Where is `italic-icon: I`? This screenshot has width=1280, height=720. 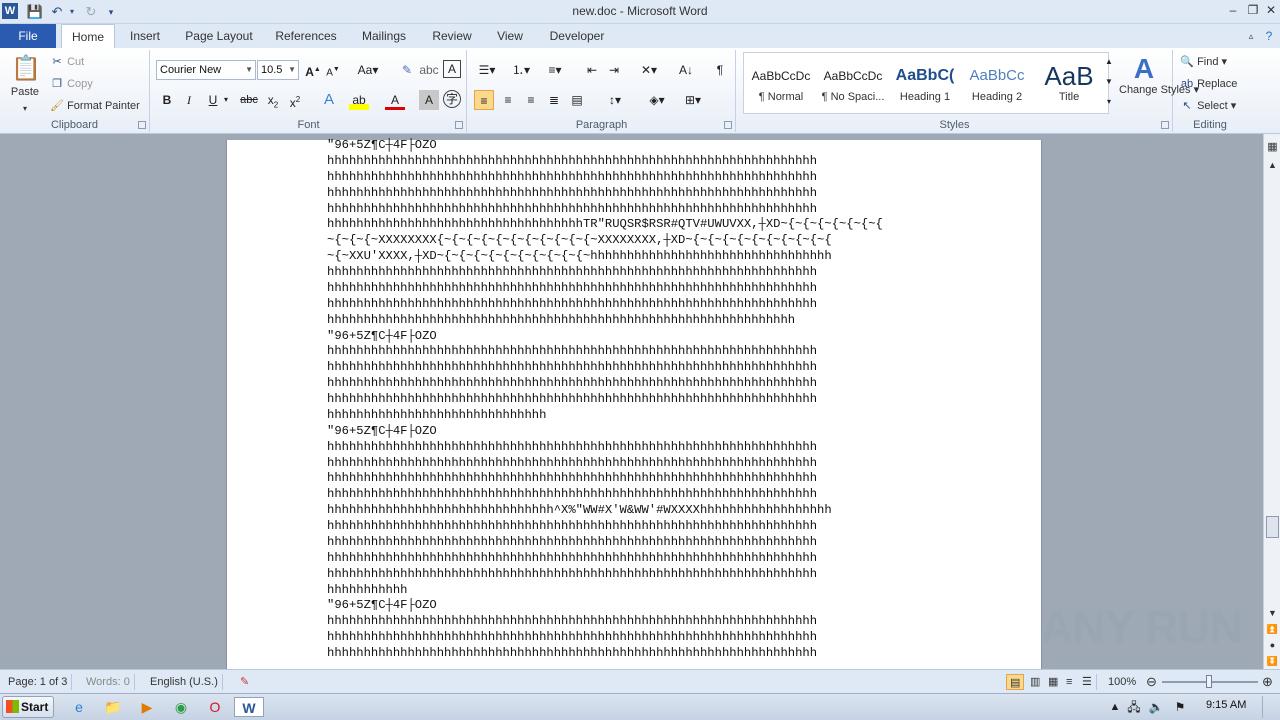
italic-icon: I is located at coordinates (189, 100).